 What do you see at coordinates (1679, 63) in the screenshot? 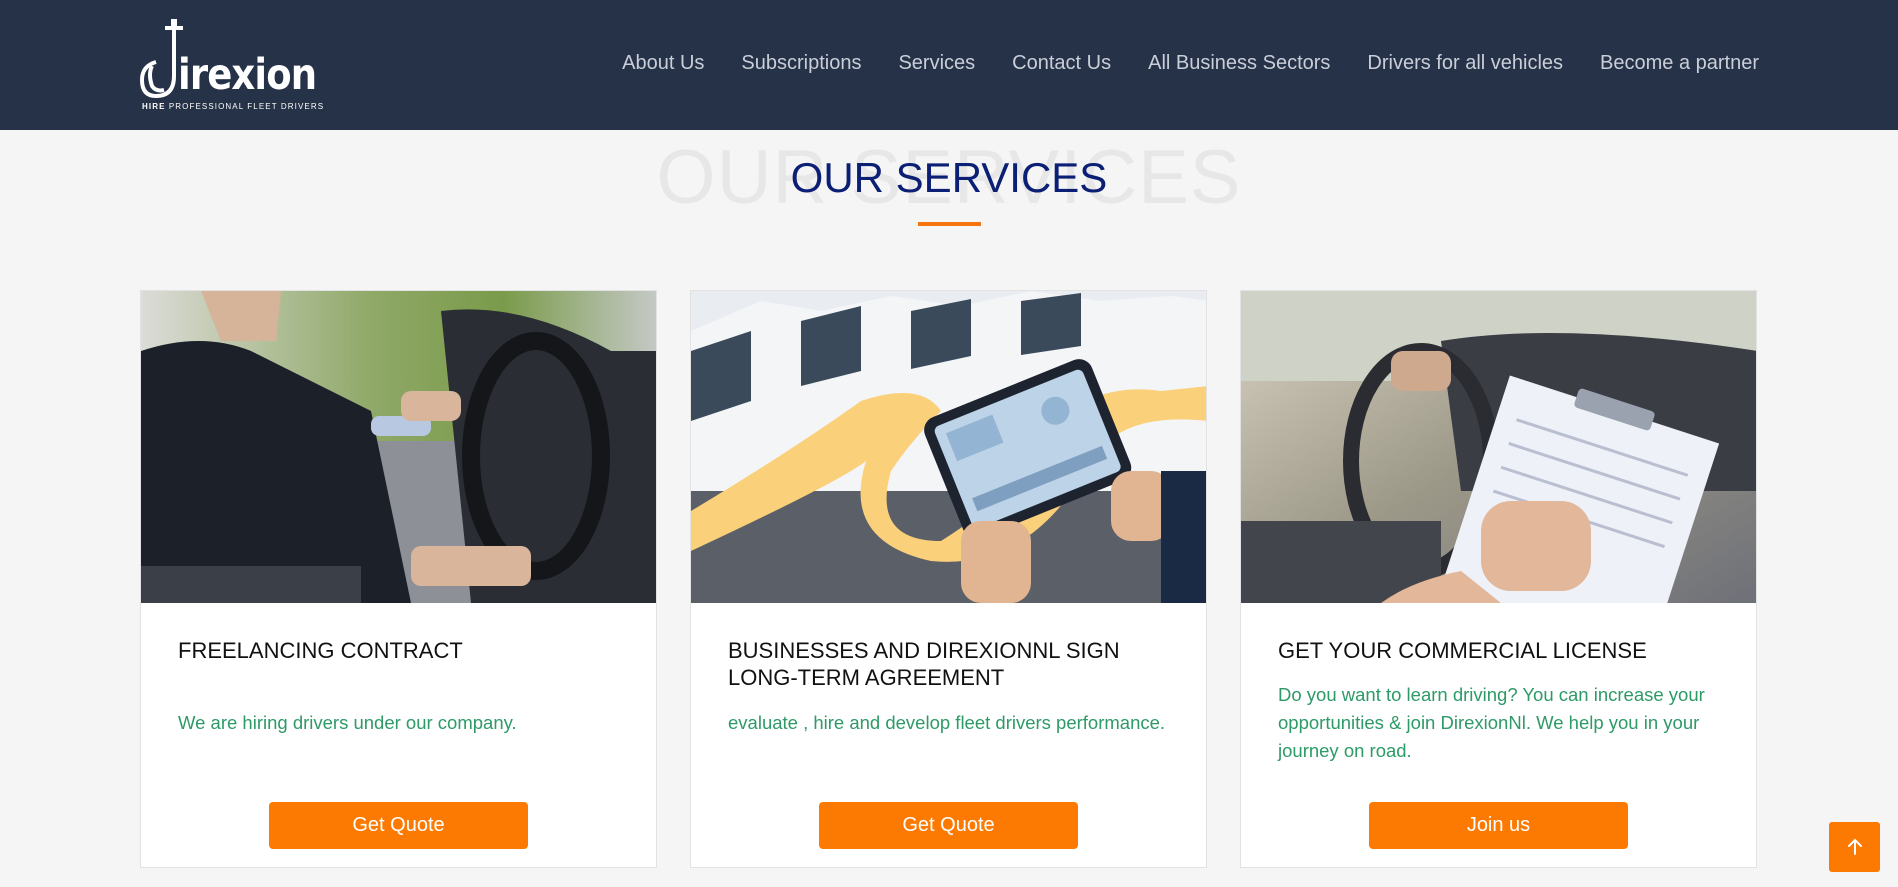
I see `nav-become-partner: Become a partner` at bounding box center [1679, 63].